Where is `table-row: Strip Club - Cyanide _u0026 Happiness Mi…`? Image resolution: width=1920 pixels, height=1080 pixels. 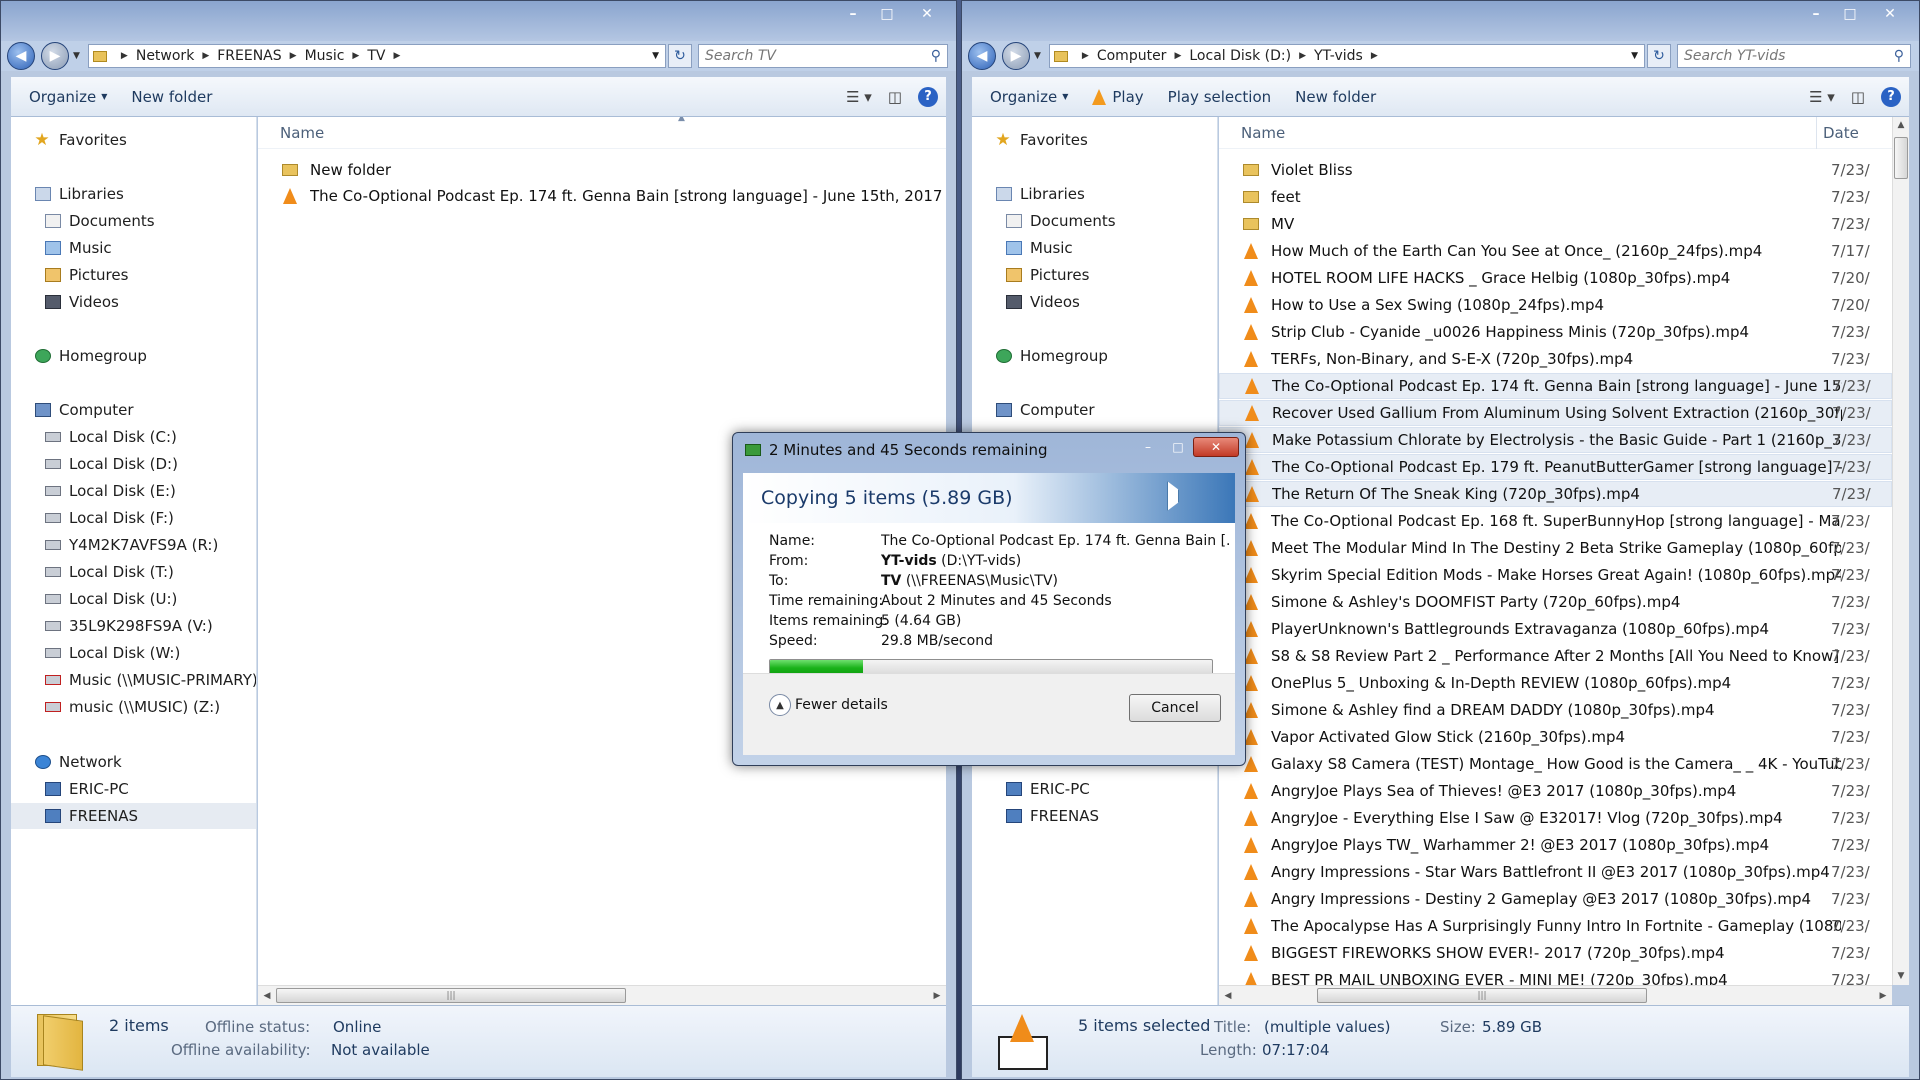
table-row: Strip Club - Cyanide _u0026 Happiness Mi… is located at coordinates (1555, 332).